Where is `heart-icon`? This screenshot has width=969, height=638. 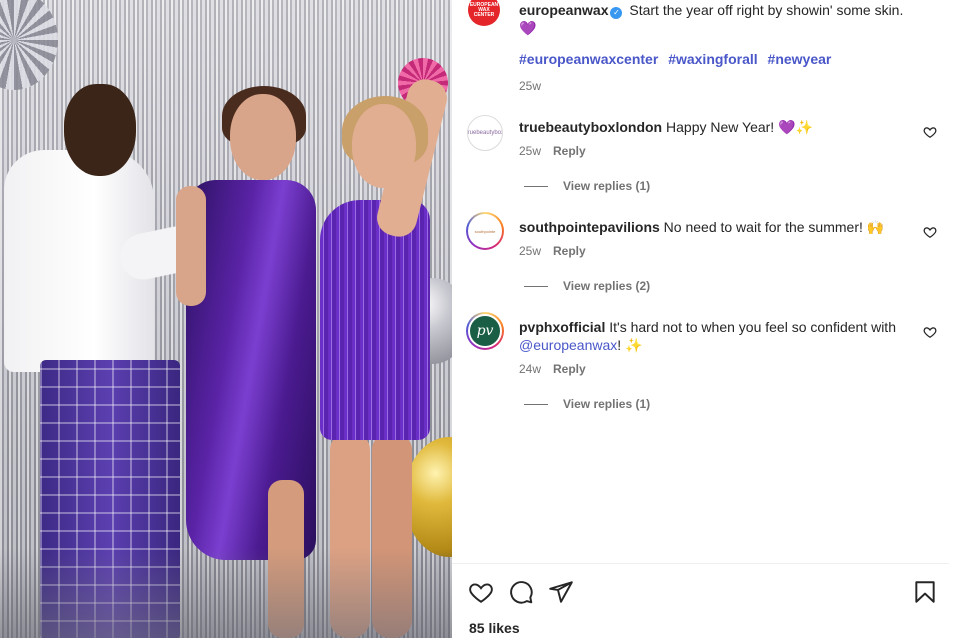 heart-icon is located at coordinates (481, 592).